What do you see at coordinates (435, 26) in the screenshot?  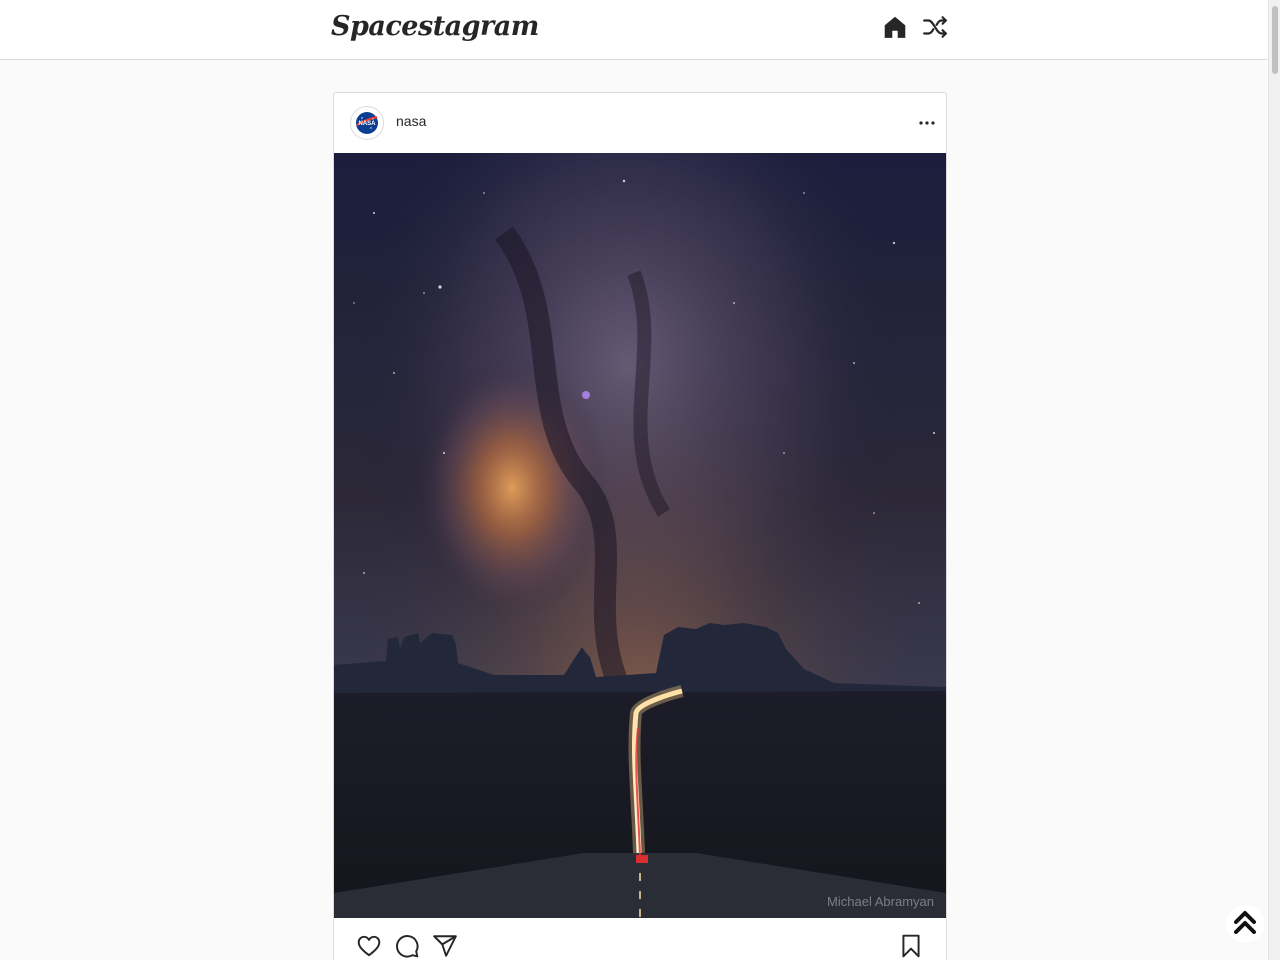 I see `app-logo: Spacestagram` at bounding box center [435, 26].